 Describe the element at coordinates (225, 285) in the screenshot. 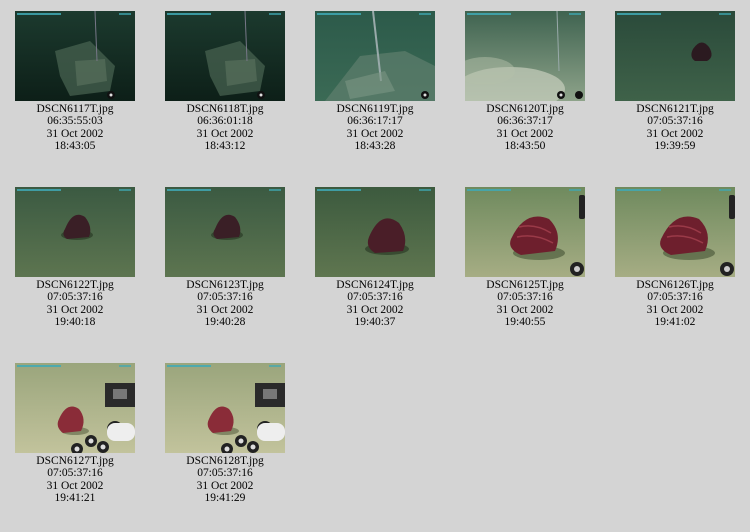

I see `filename-label: DSCN6123T.jpg` at that location.